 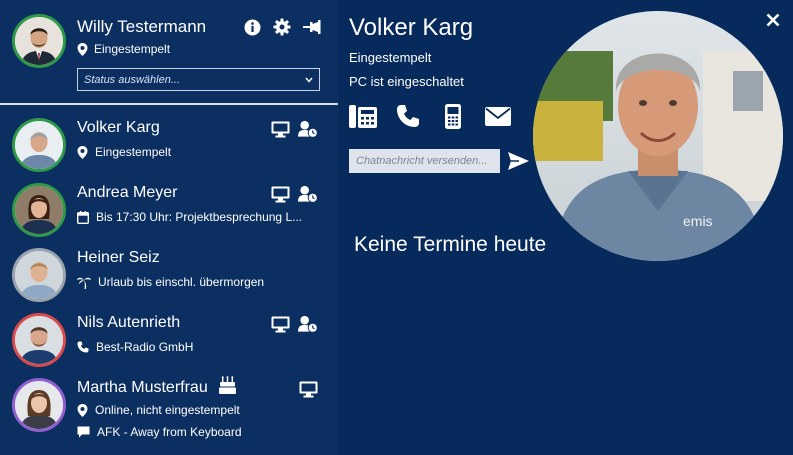 I want to click on contact-name: Nils Autenrieth, so click(x=129, y=322).